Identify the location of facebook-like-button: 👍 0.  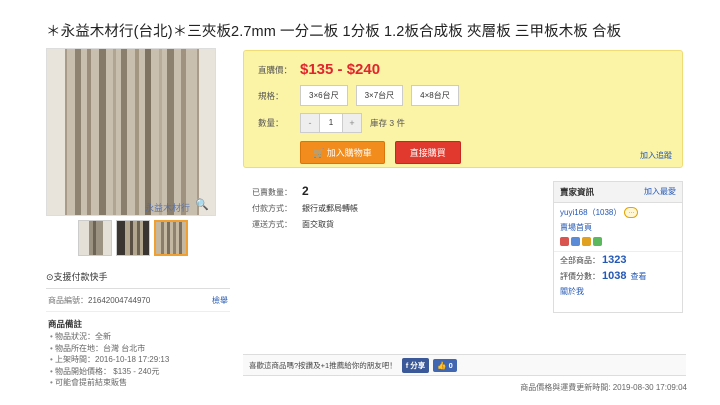
(445, 365).